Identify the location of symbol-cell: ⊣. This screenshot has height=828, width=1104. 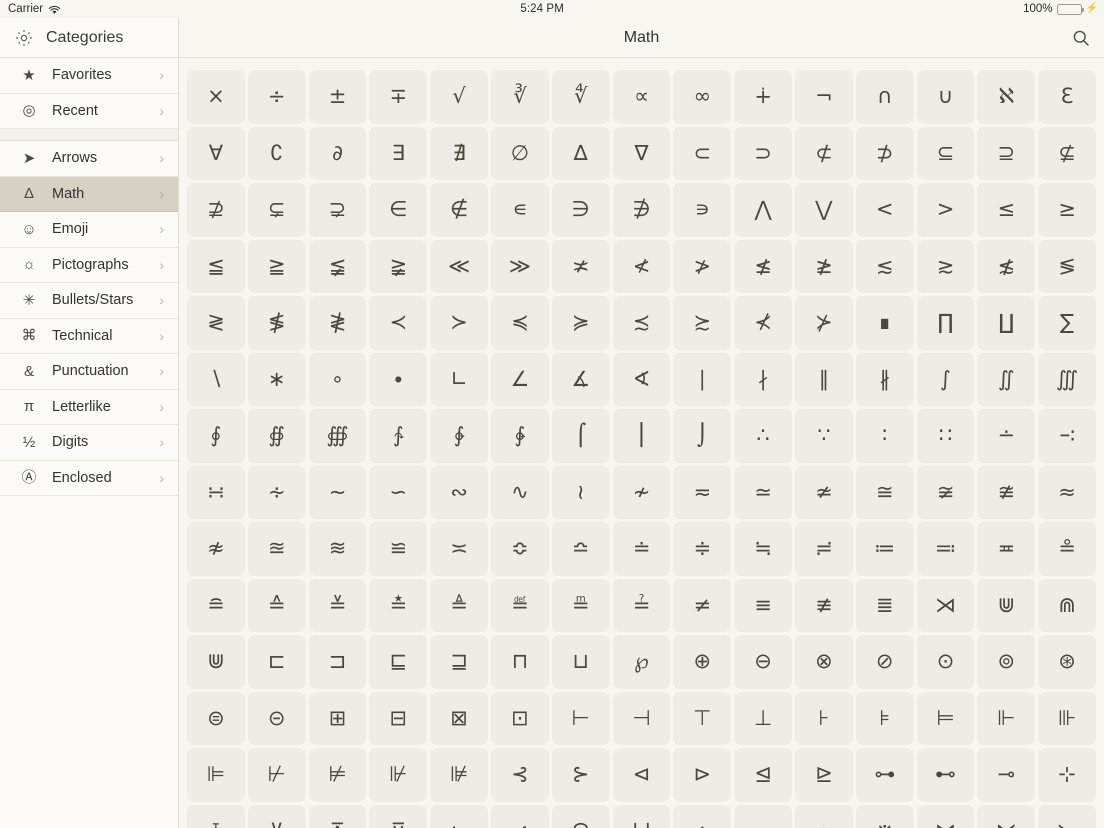
(641, 718).